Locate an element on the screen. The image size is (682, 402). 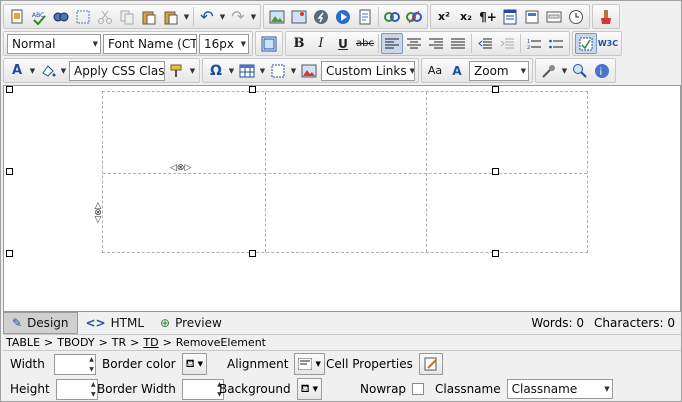
undo-icon: ↶ is located at coordinates (207, 16).